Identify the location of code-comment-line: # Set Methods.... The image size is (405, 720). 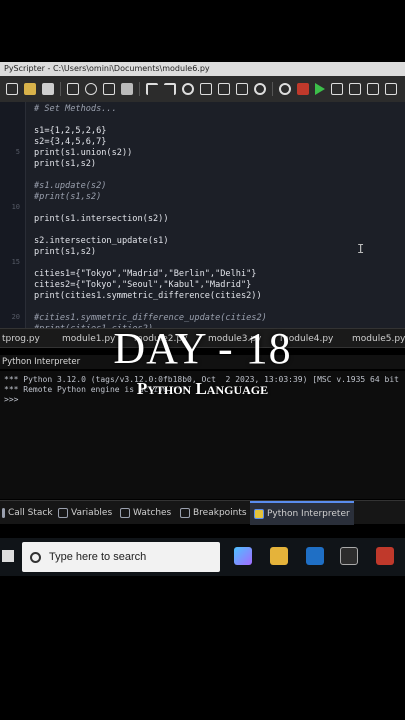
(75, 109).